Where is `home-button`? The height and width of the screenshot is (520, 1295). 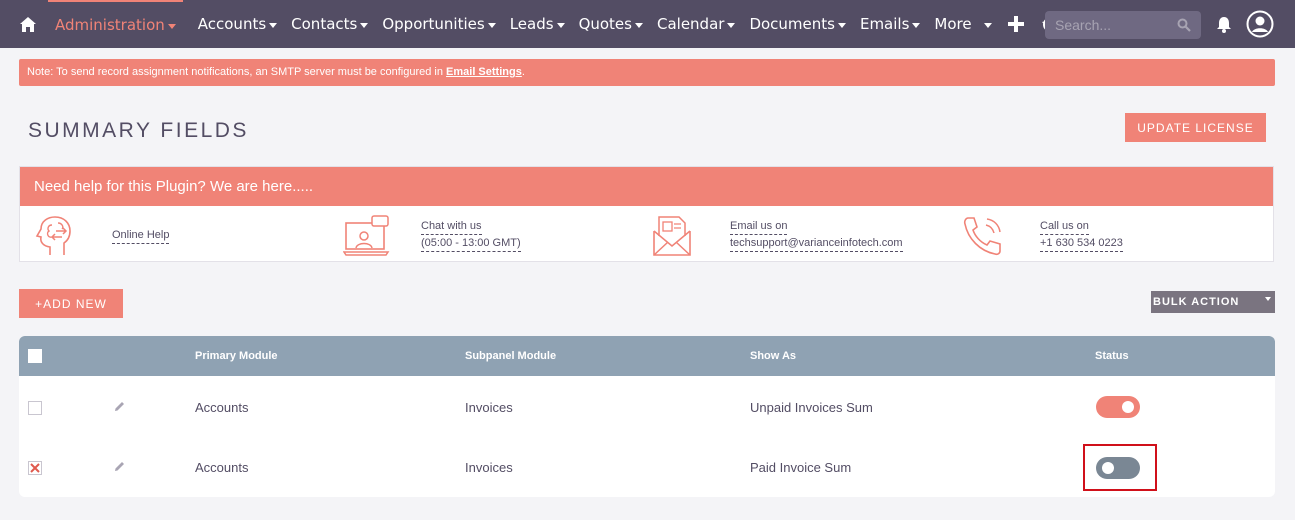
home-button is located at coordinates (28, 24).